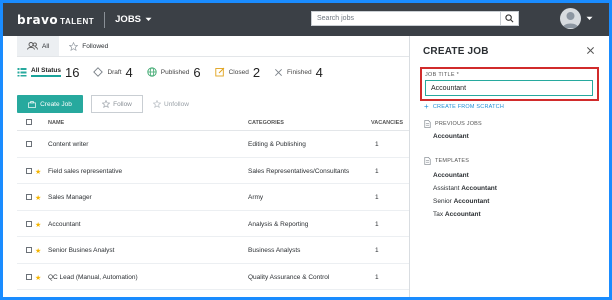 The width and height of the screenshot is (612, 300). I want to click on job-actions: Create Job Follow Unfollow, so click(103, 104).